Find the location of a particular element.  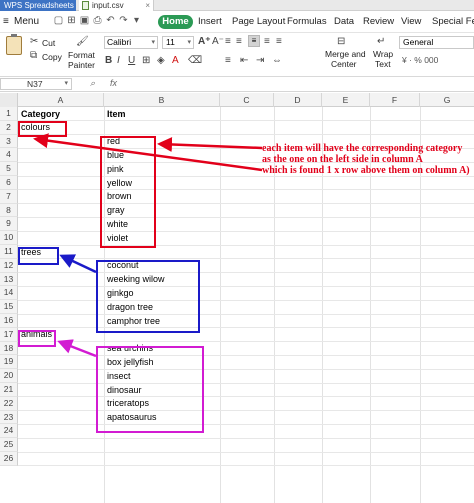

cell-a1: Category is located at coordinates (40, 114).